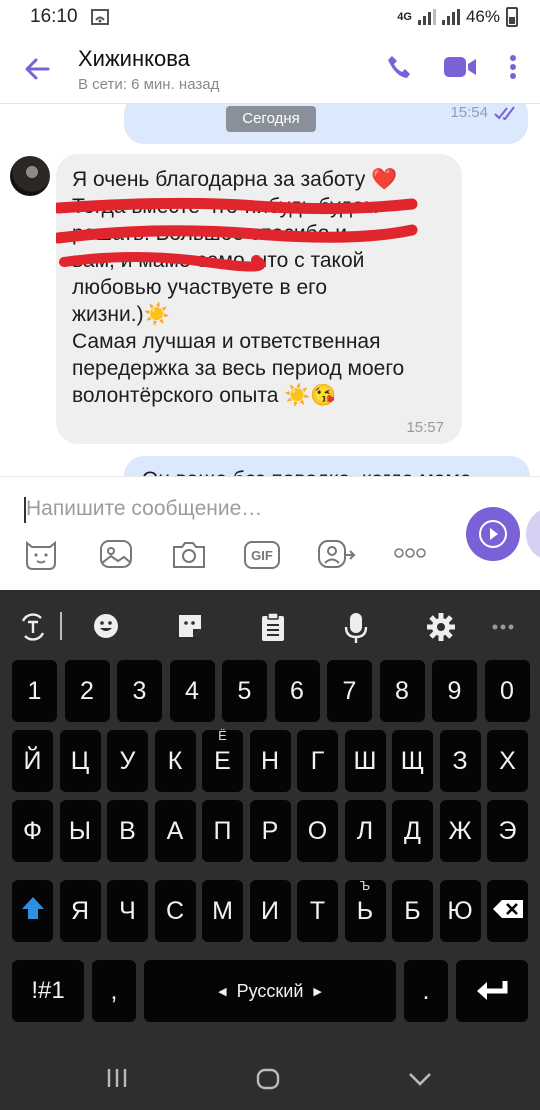  I want to click on key-label: П, so click(222, 830).